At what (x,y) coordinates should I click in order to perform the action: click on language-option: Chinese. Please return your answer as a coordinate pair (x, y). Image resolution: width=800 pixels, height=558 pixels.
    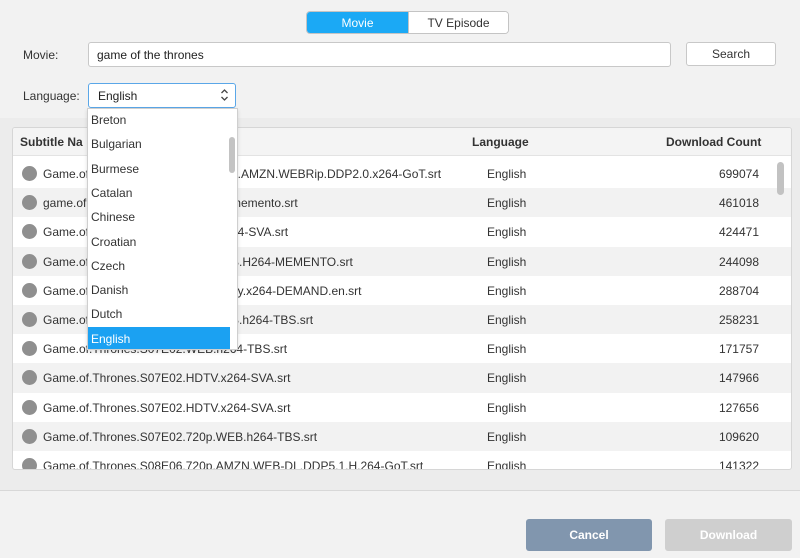
    Looking at the image, I should click on (159, 217).